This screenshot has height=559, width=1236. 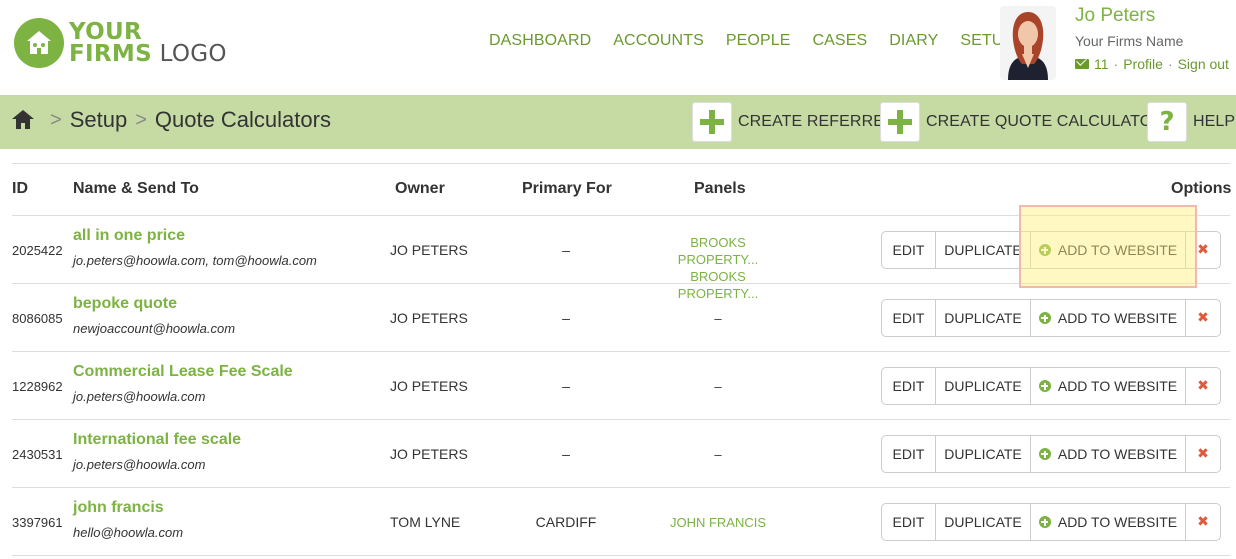 I want to click on row-name-link: john francis, so click(x=118, y=508).